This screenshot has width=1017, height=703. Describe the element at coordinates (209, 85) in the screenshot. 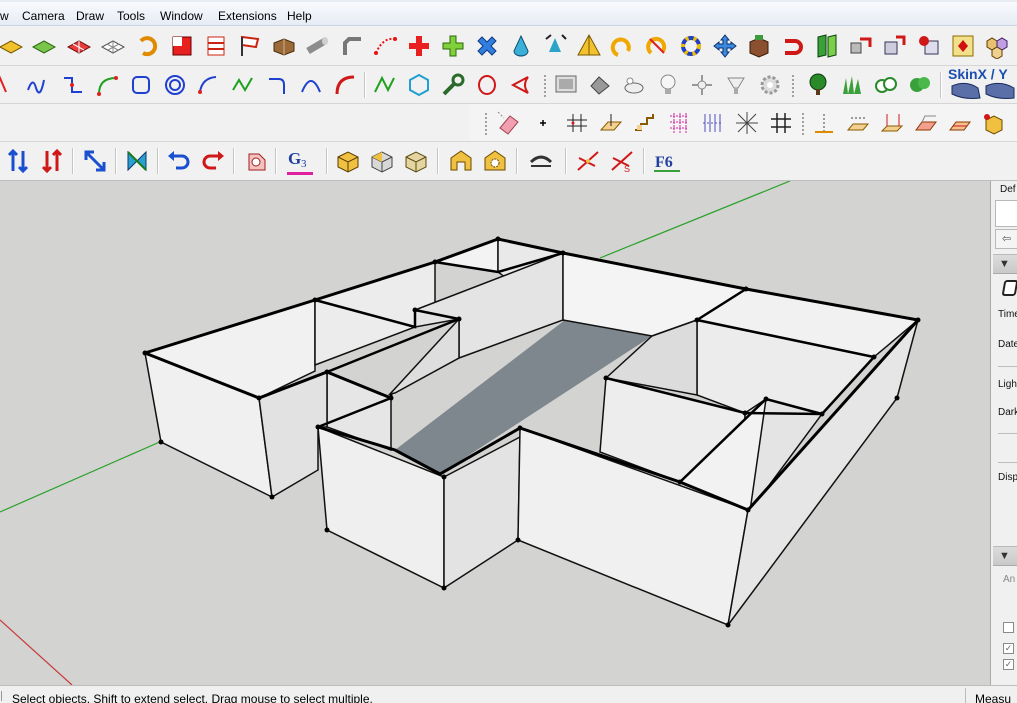

I see `arc-tool-icon` at that location.